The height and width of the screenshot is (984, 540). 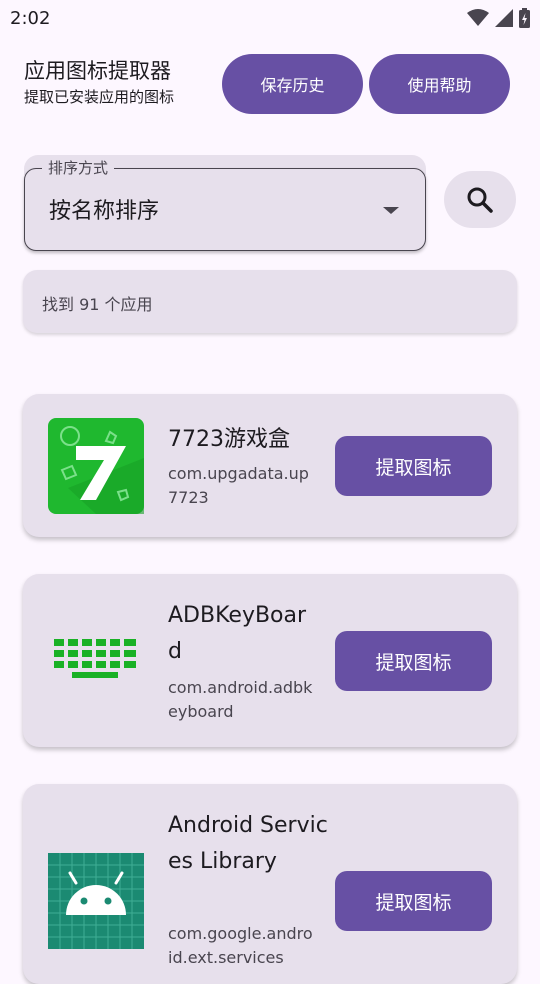 I want to click on battery-charging-icon, so click(x=524, y=18).